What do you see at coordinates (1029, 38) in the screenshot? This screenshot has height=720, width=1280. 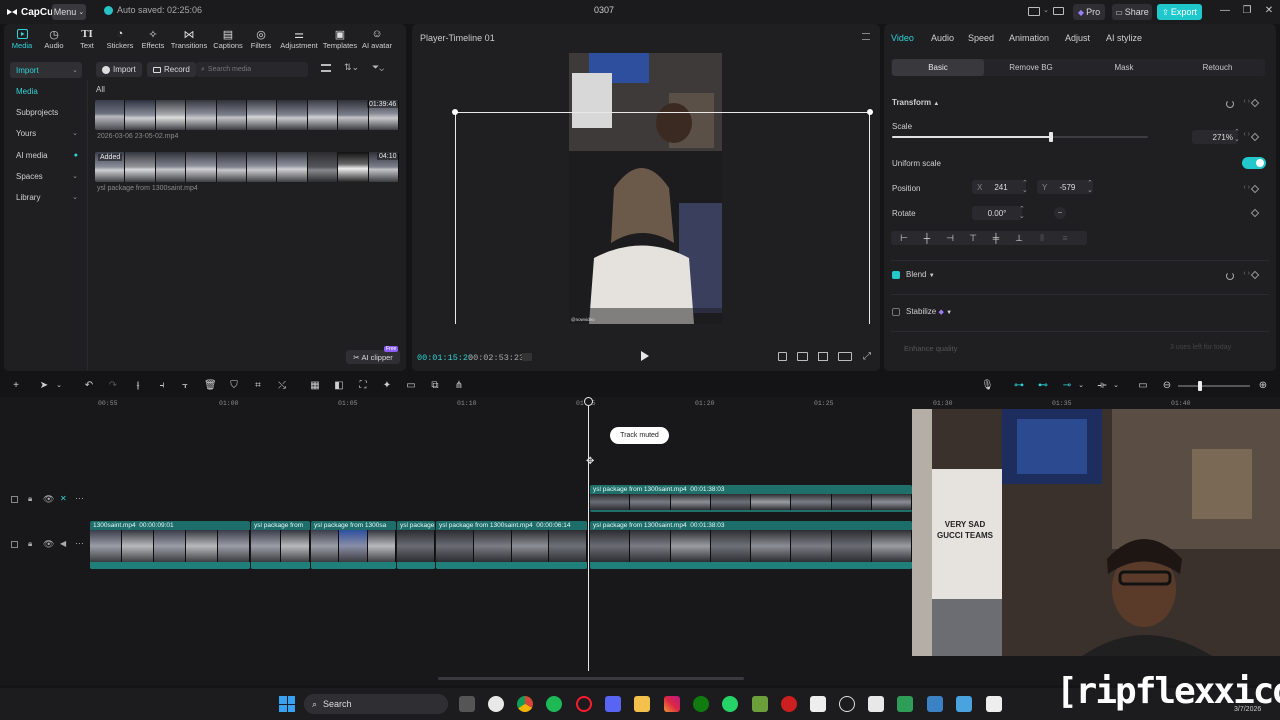 I see `tab-animation: Animation` at bounding box center [1029, 38].